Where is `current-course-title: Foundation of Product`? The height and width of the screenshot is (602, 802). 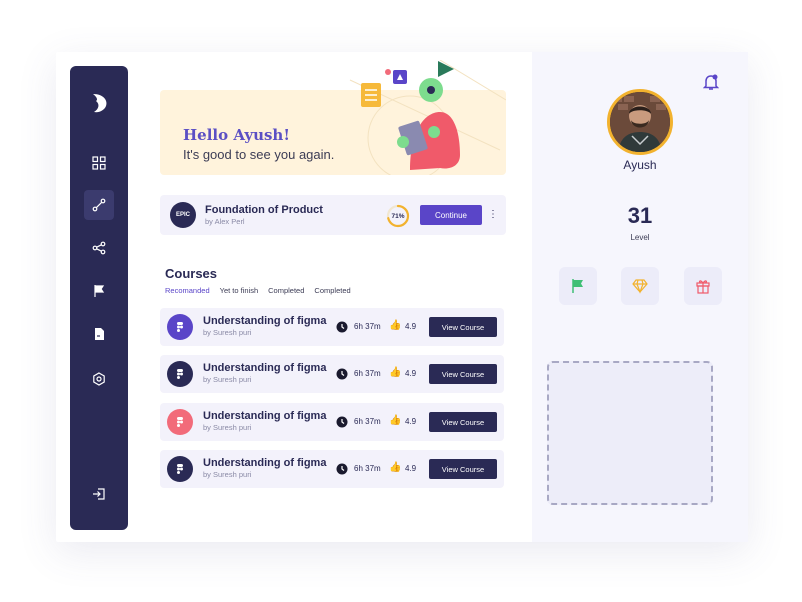 current-course-title: Foundation of Product is located at coordinates (264, 210).